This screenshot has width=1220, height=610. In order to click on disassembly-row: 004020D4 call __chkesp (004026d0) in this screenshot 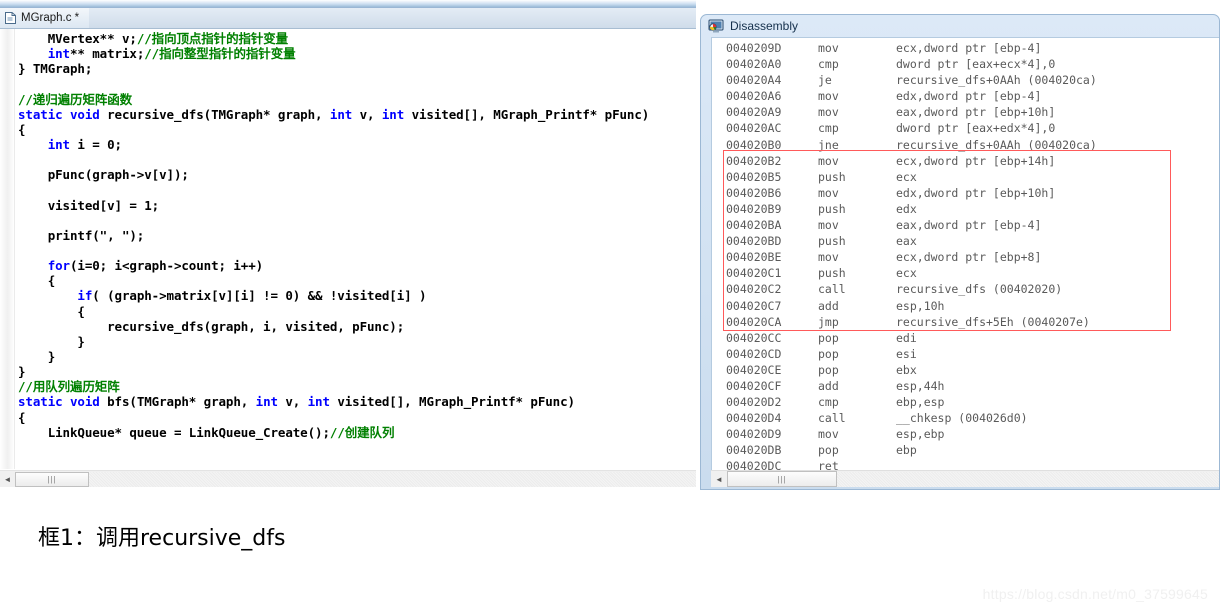, I will do `click(911, 418)`.